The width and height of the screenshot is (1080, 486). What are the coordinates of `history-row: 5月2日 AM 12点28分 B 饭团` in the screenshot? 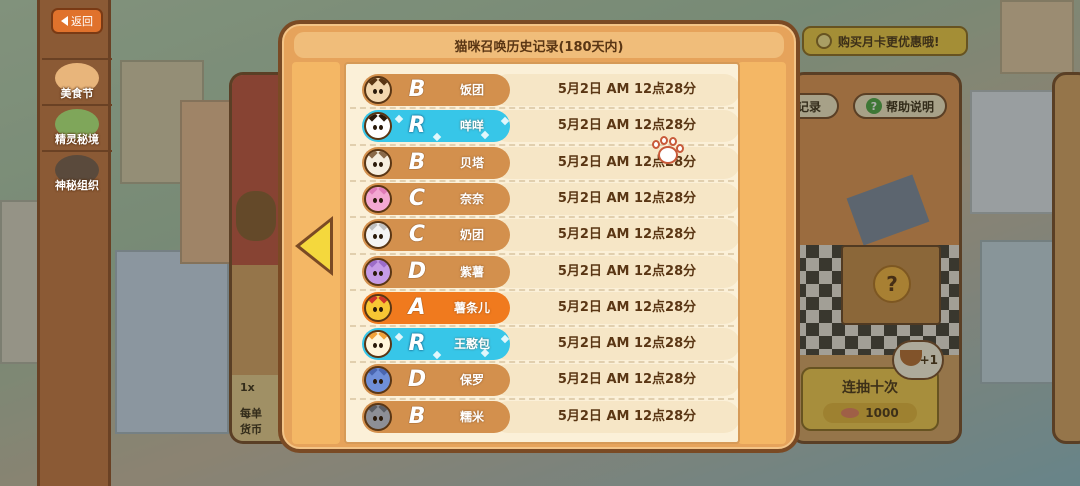 It's located at (550, 90).